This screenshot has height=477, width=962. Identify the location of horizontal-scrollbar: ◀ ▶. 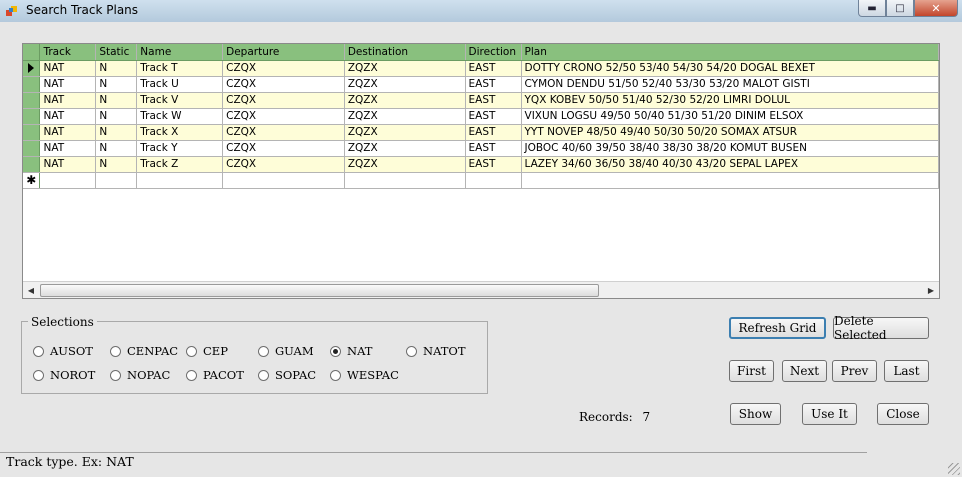
(481, 289).